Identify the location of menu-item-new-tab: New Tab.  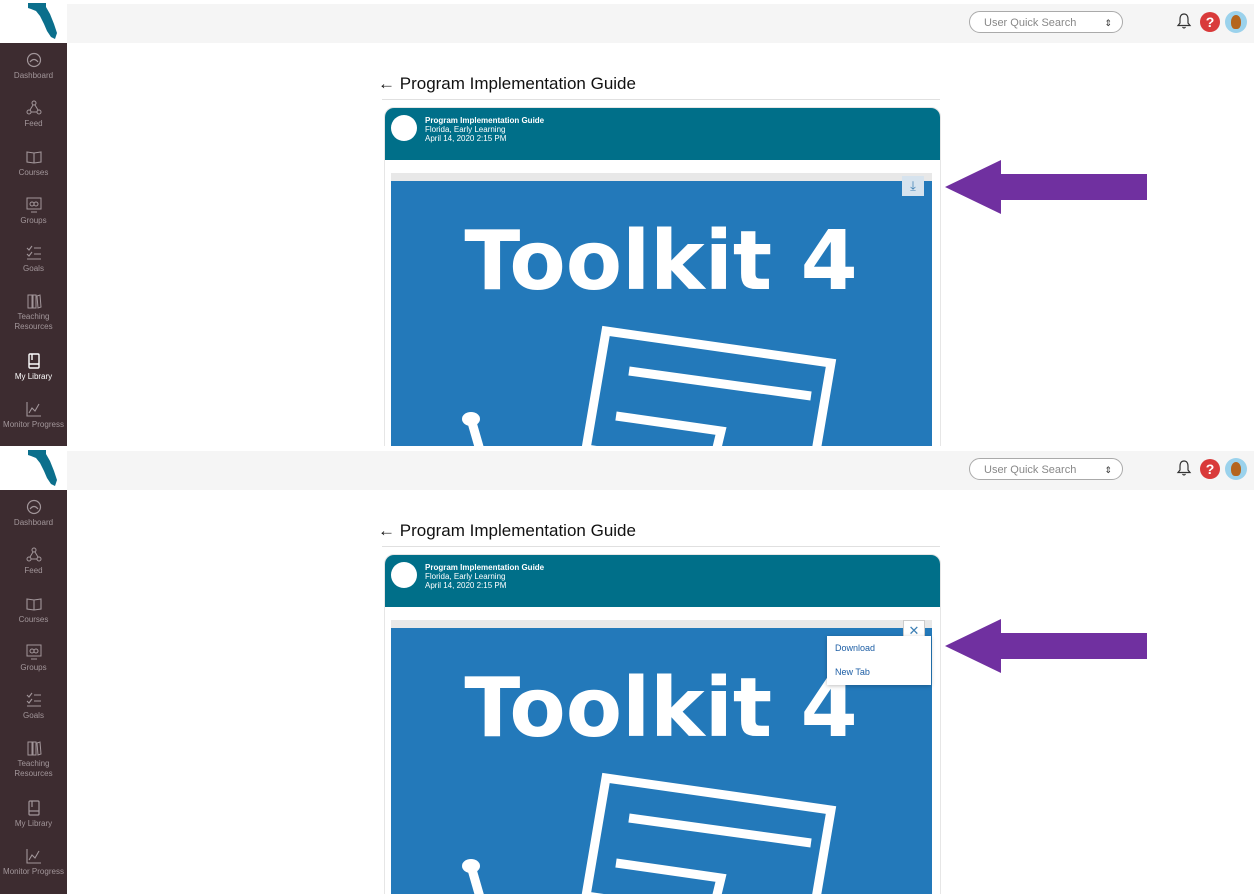
(879, 672).